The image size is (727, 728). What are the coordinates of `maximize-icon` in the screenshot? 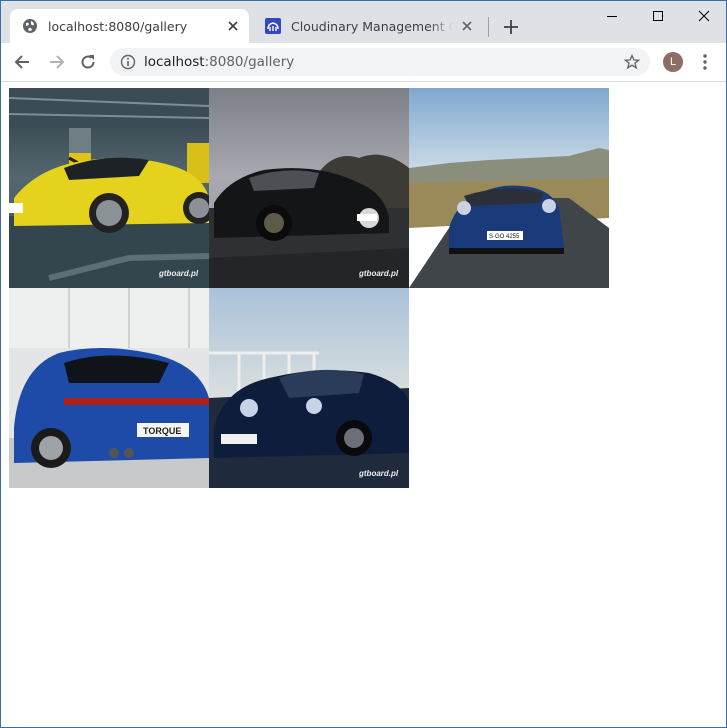 It's located at (658, 16).